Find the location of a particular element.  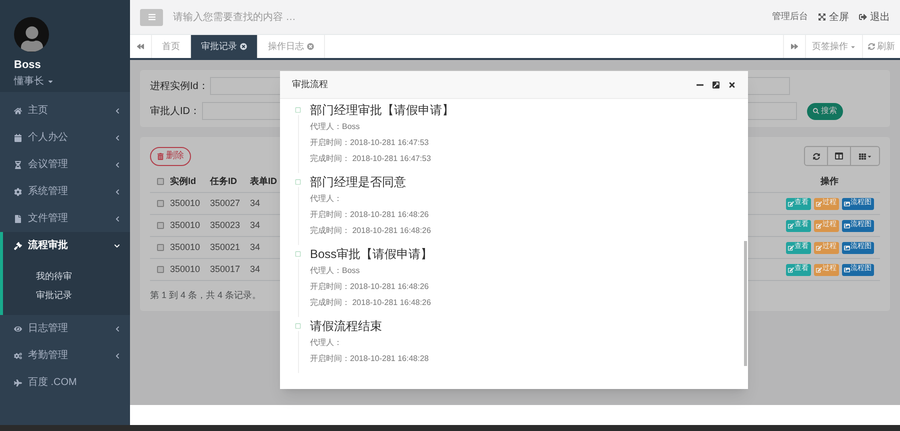

menu-item: 日志管理 is located at coordinates (65, 328).